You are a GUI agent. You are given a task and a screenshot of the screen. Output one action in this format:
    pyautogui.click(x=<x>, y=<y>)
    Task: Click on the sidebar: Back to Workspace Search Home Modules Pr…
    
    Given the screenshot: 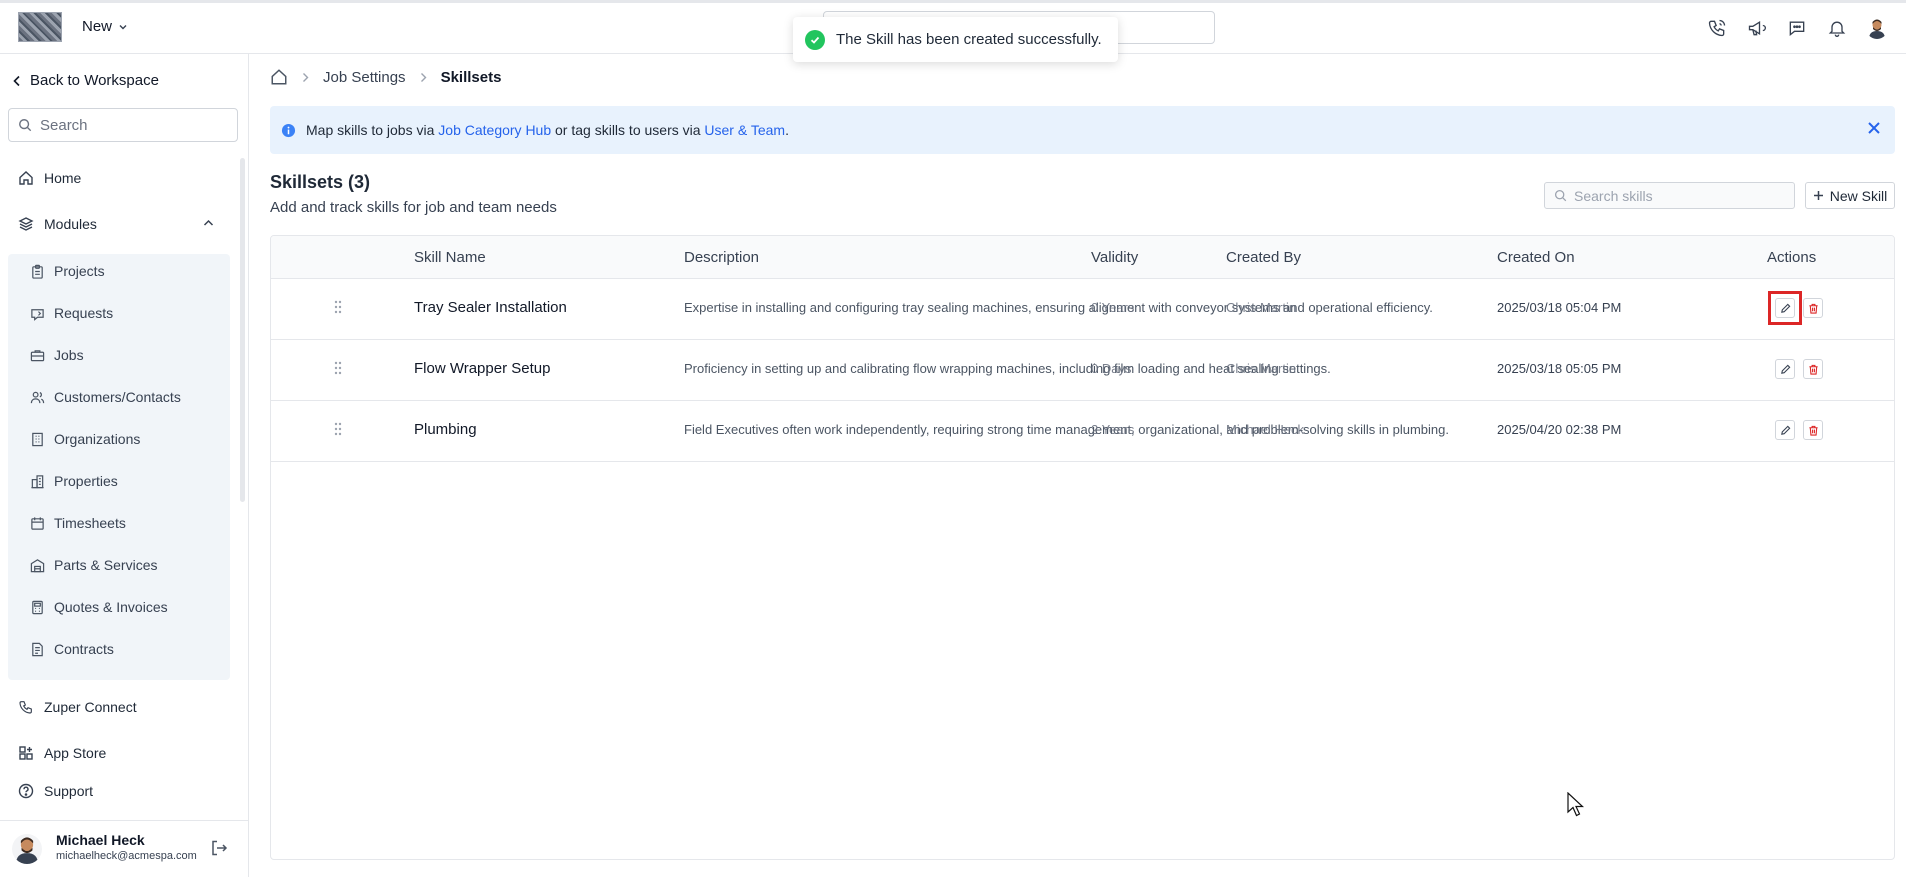 What is the action you would take?
    pyautogui.click(x=124, y=465)
    